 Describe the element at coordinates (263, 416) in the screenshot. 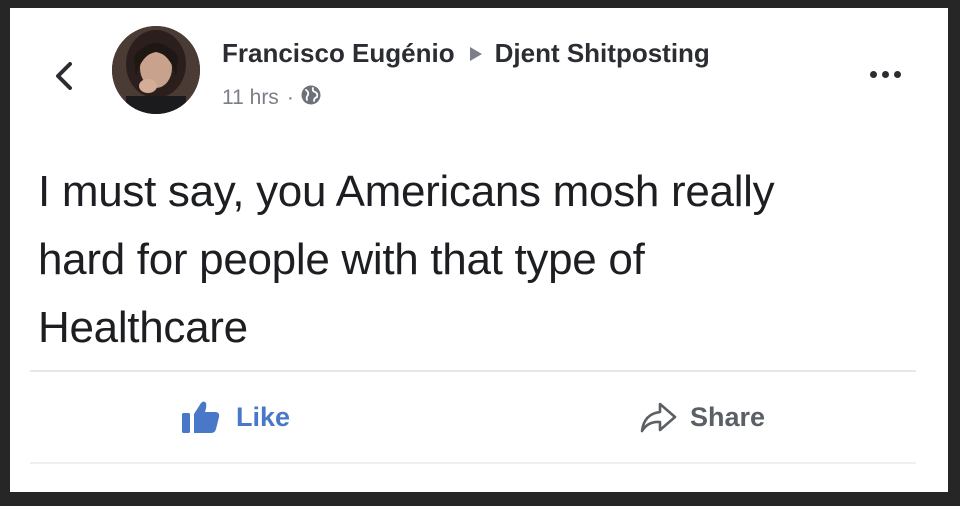

I see `like-label: Like` at that location.